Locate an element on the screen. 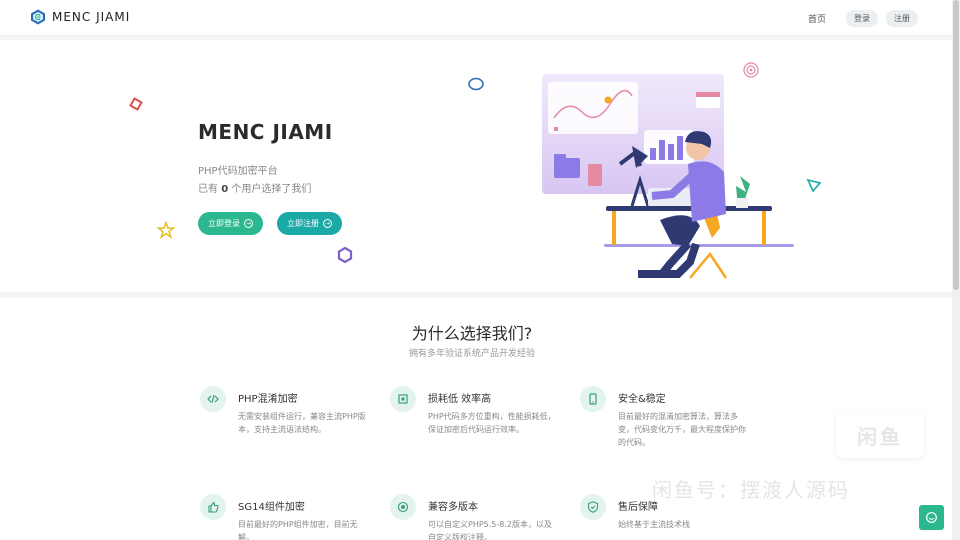  feature-desc: PHP代码多方位重构，性能损耗低，保证加密后代码运行效率。 is located at coordinates (492, 423).